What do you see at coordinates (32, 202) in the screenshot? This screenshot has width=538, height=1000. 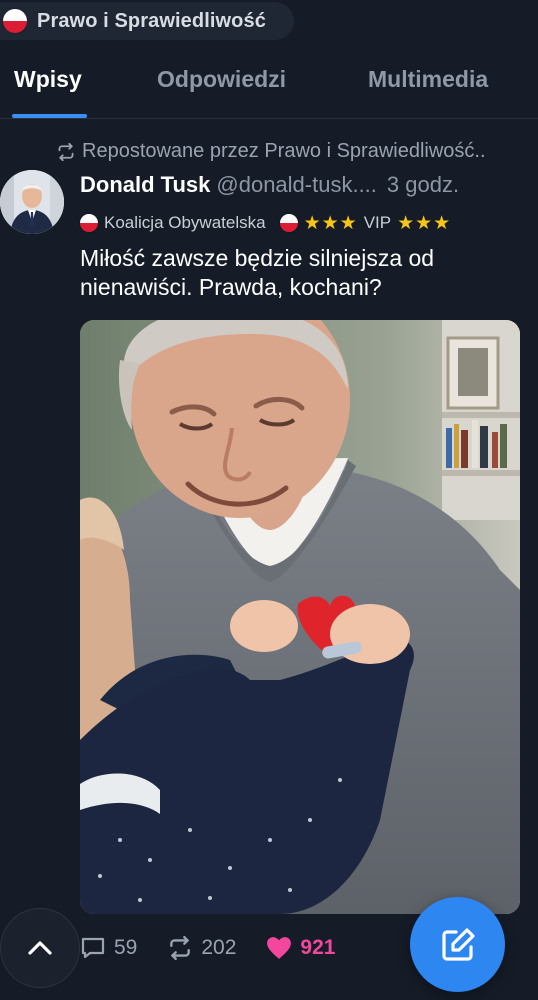 I see `avatar` at bounding box center [32, 202].